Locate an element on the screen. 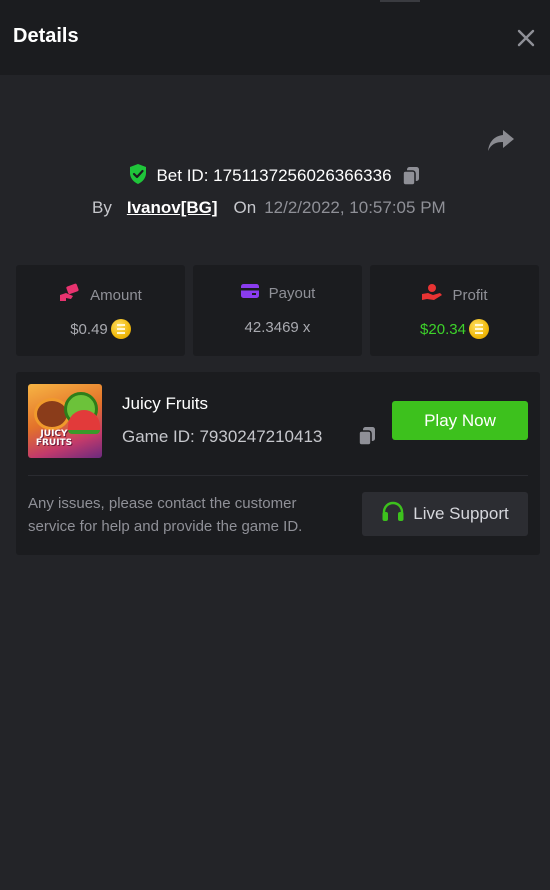 This screenshot has width=550, height=890. amount-label: Amount is located at coordinates (116, 295).